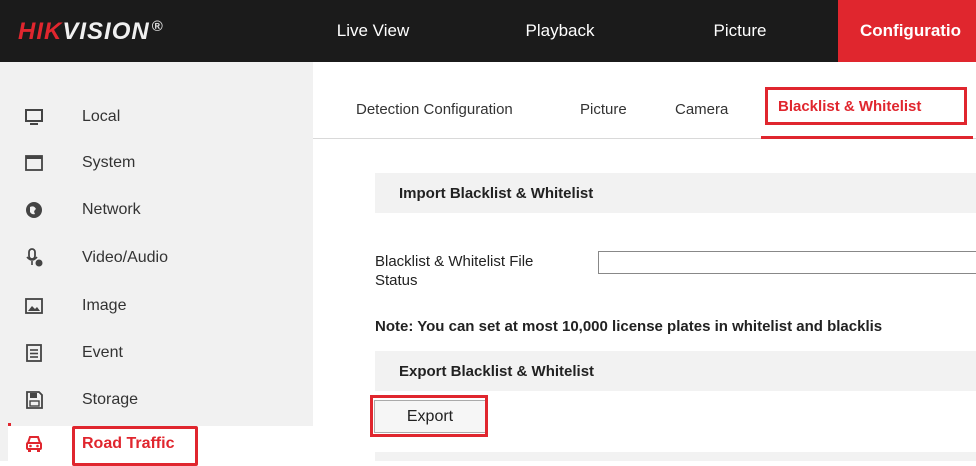  What do you see at coordinates (156, 117) in the screenshot?
I see `sidebar-item-local: Local` at bounding box center [156, 117].